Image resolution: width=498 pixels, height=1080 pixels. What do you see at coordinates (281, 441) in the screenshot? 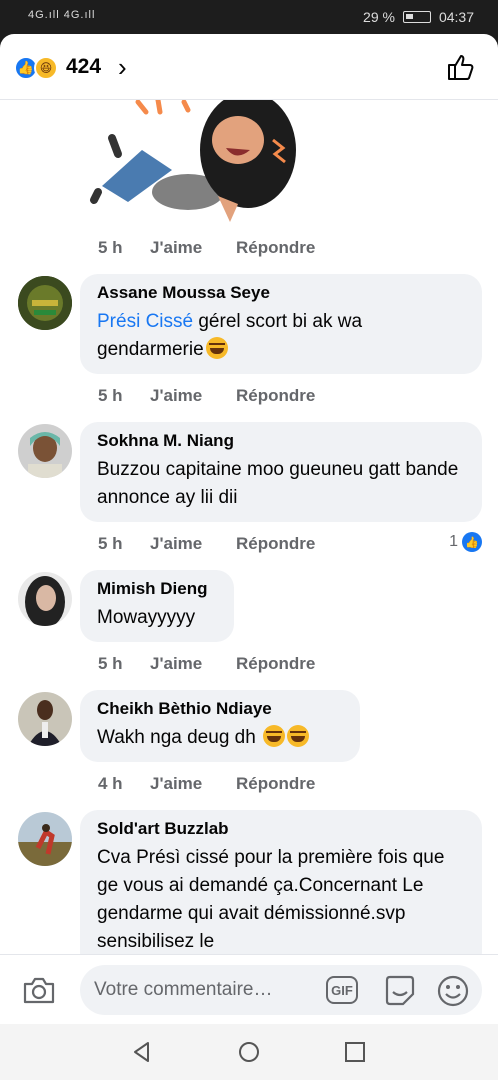
I see `comment-author: Sokhna M. Niang` at bounding box center [281, 441].